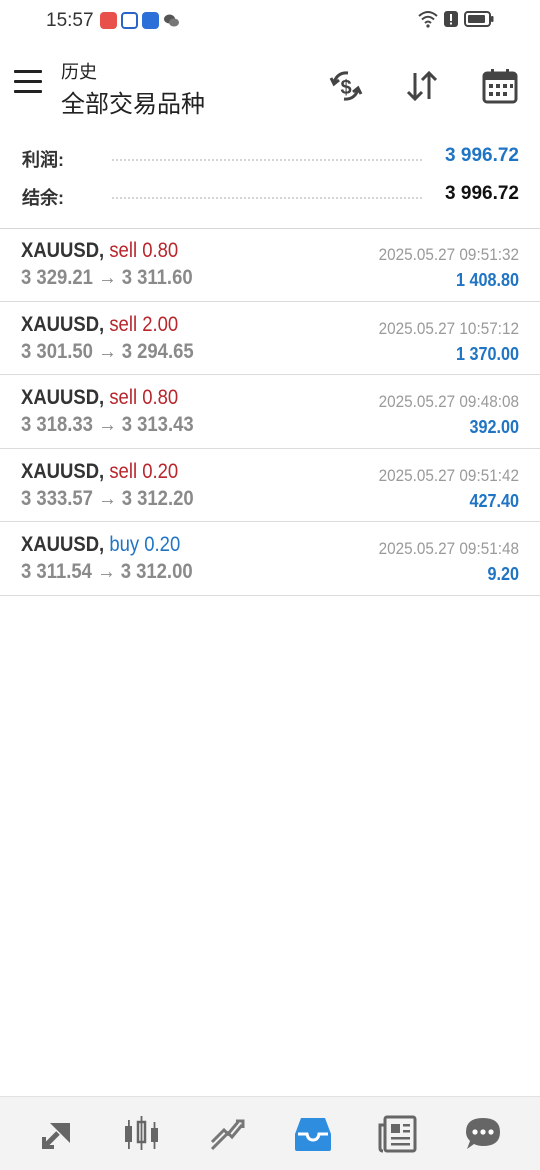 The height and width of the screenshot is (1170, 540). I want to click on trade-icon, so click(228, 1134).